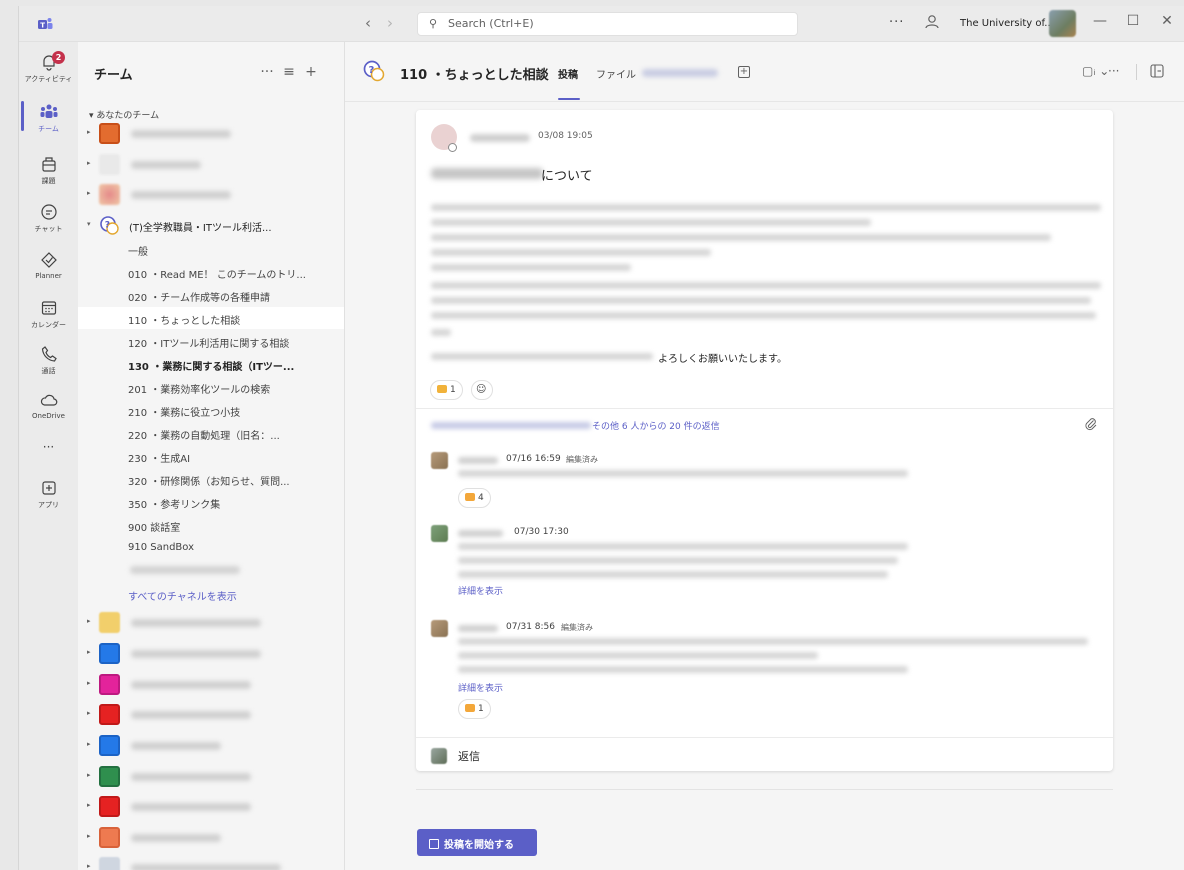 Image resolution: width=1184 pixels, height=870 pixels. I want to click on channel-item: 020 ・チーム作成等の各種申請, so click(211, 295).